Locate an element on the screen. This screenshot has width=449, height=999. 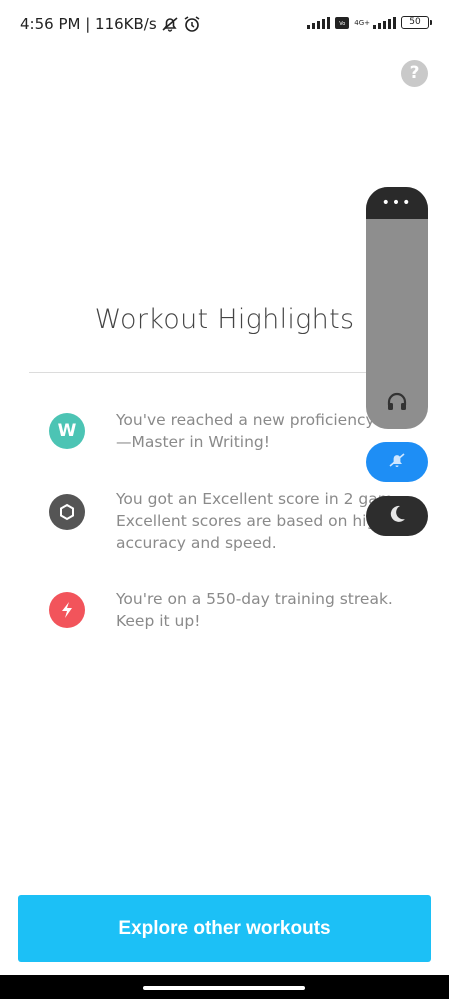
moon-icon is located at coordinates (397, 516).